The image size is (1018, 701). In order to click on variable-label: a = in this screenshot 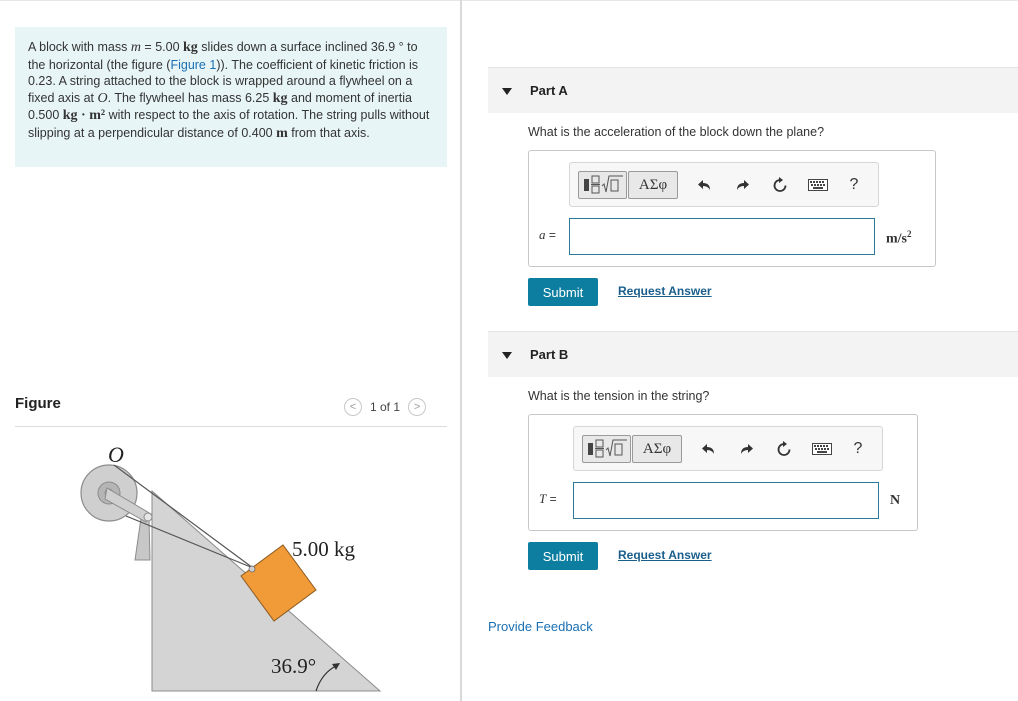, I will do `click(547, 235)`.